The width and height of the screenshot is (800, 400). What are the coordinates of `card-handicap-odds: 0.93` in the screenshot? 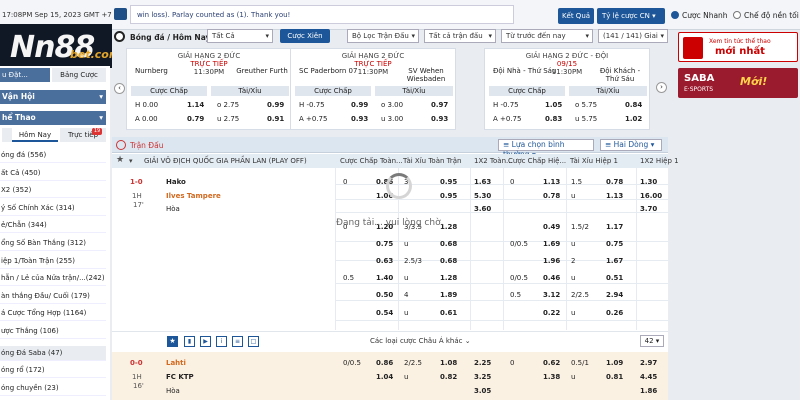 It's located at (359, 119).